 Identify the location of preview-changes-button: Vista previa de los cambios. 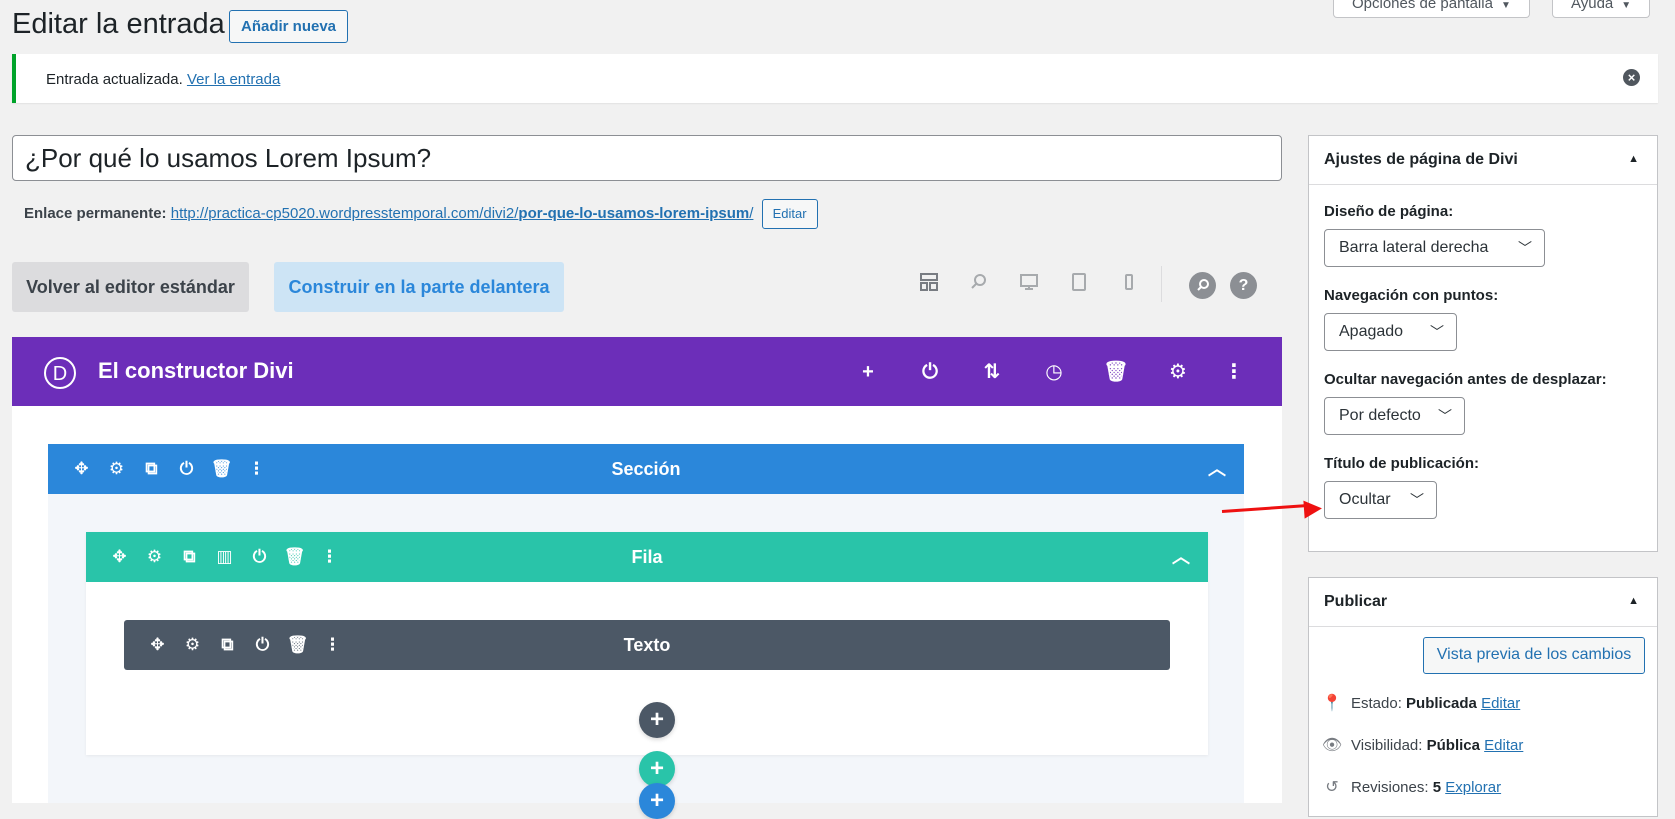
(1534, 655).